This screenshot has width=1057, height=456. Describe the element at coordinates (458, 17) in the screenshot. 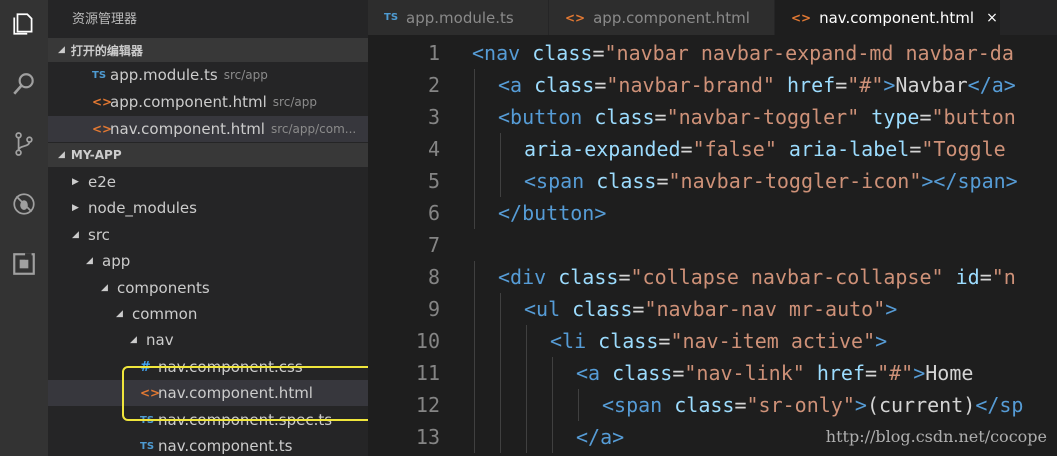

I see `tab-app-module: TS app.module.ts` at that location.